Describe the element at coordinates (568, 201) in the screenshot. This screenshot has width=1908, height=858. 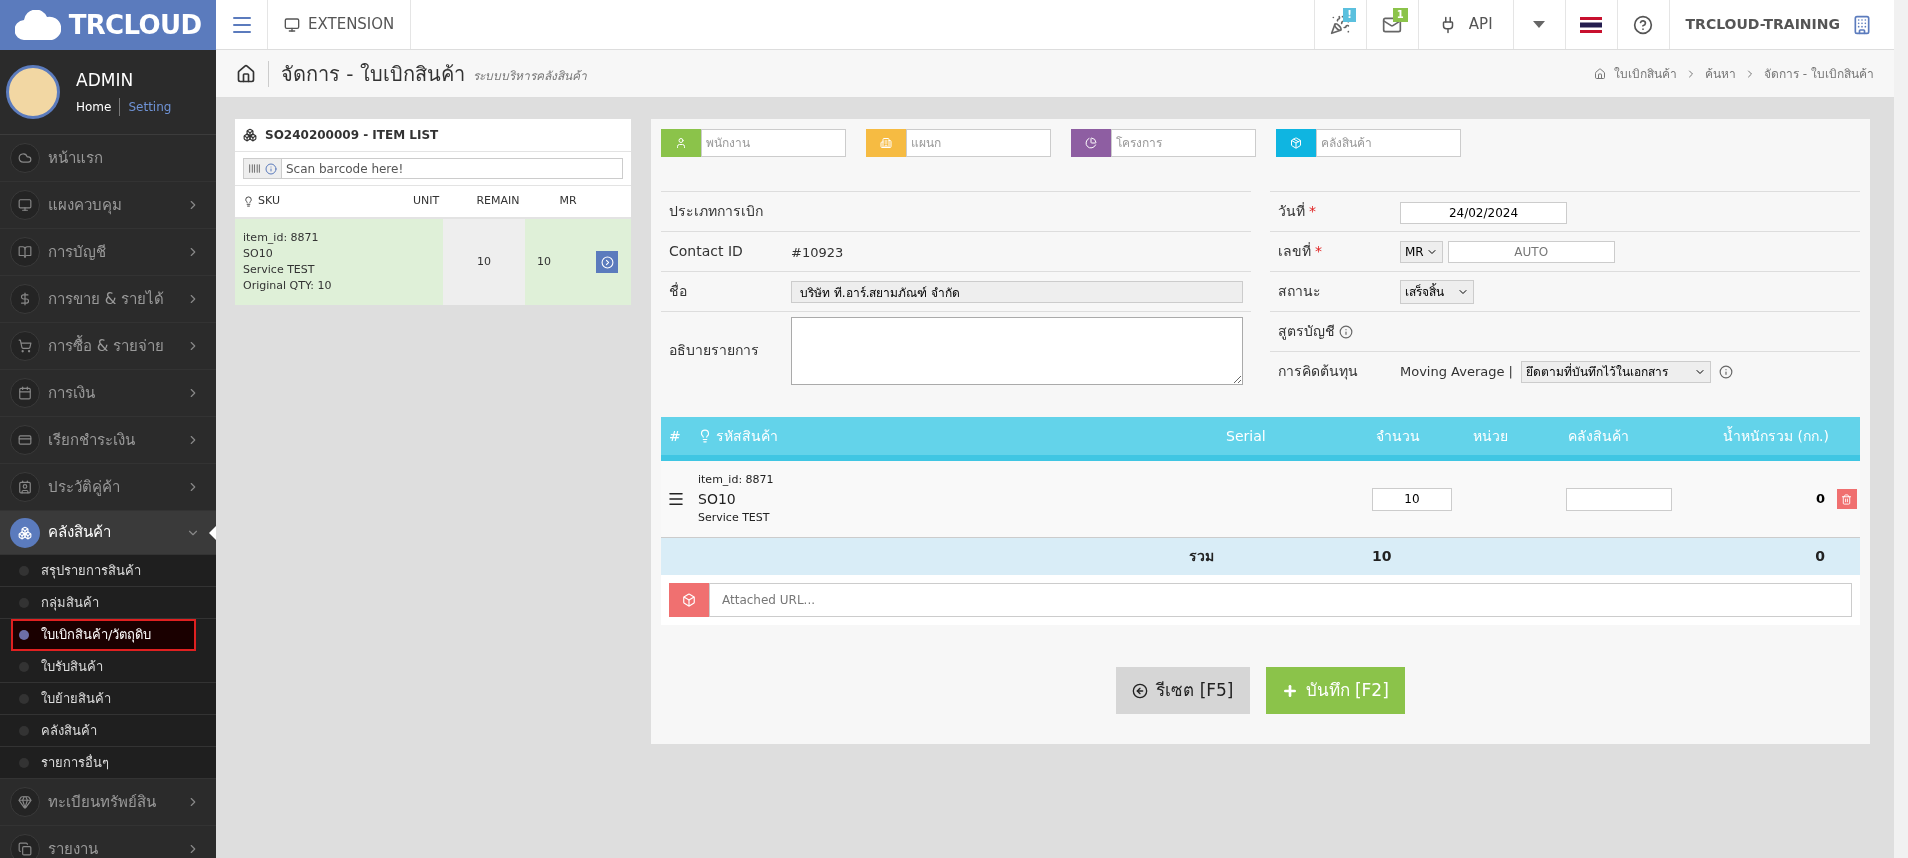
I see `column-header: MR` at that location.